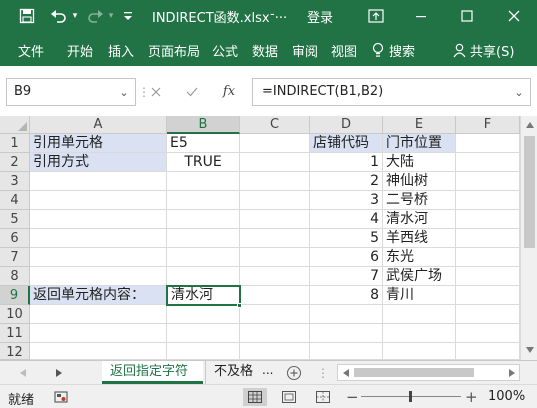 The width and height of the screenshot is (537, 408). I want to click on cancel-icon, so click(156, 92).